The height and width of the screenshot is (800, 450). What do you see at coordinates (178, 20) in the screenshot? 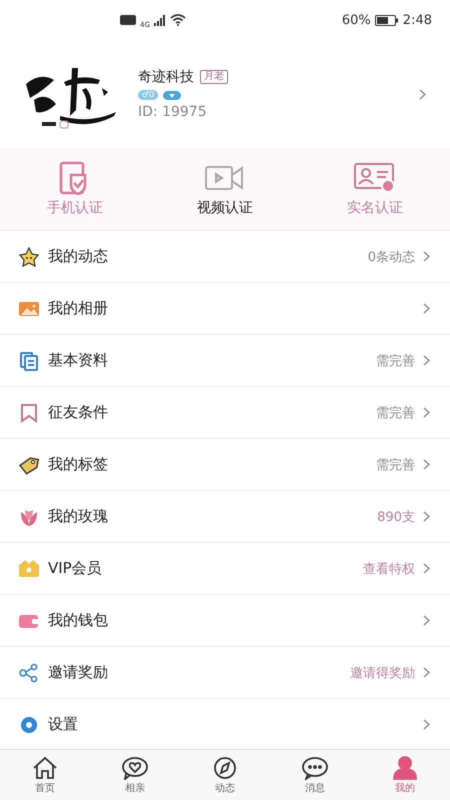
I see `wifi-icon` at bounding box center [178, 20].